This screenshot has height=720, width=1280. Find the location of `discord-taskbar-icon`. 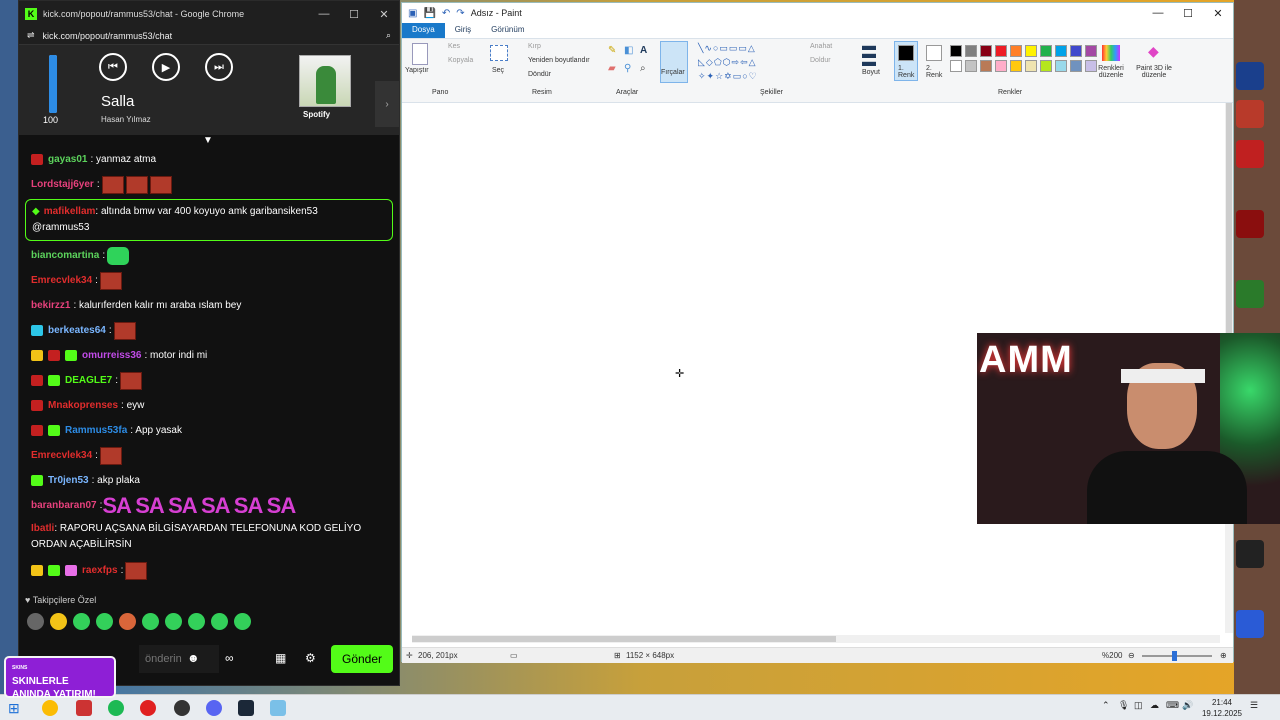

discord-taskbar-icon is located at coordinates (214, 708).